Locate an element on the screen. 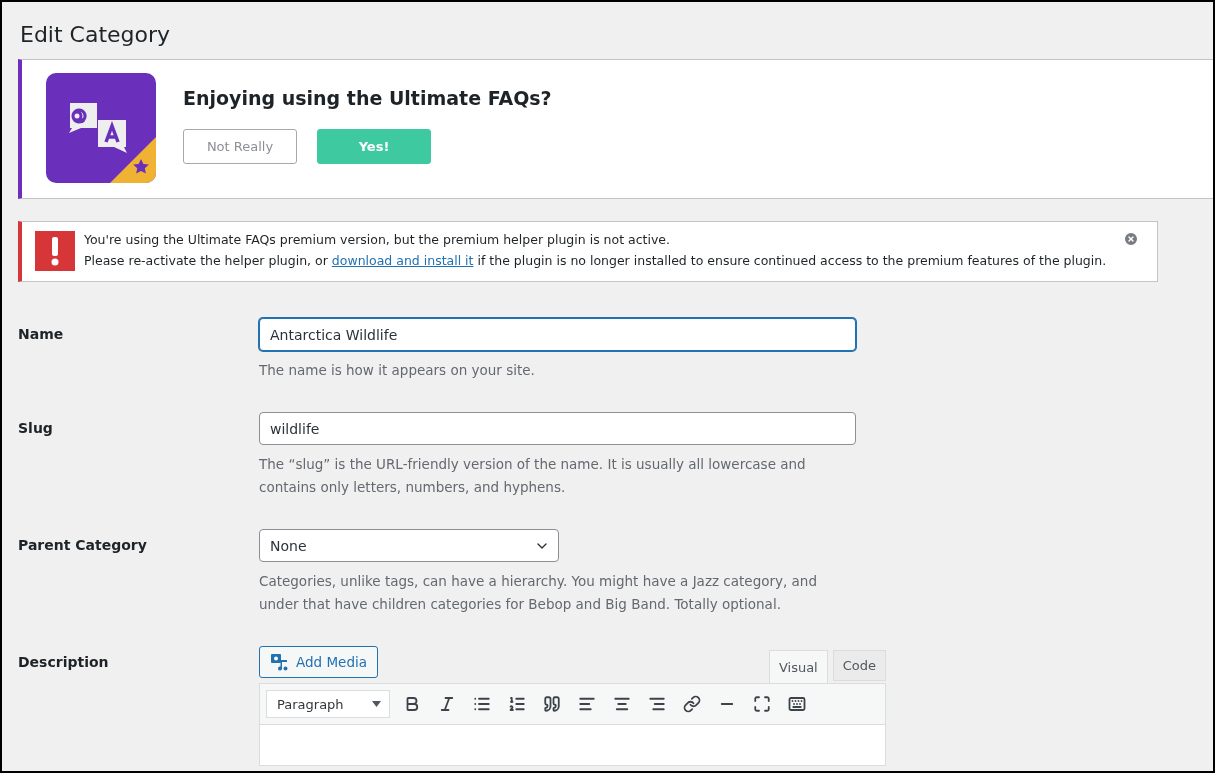 The width and height of the screenshot is (1215, 773). media-icon is located at coordinates (280, 662).